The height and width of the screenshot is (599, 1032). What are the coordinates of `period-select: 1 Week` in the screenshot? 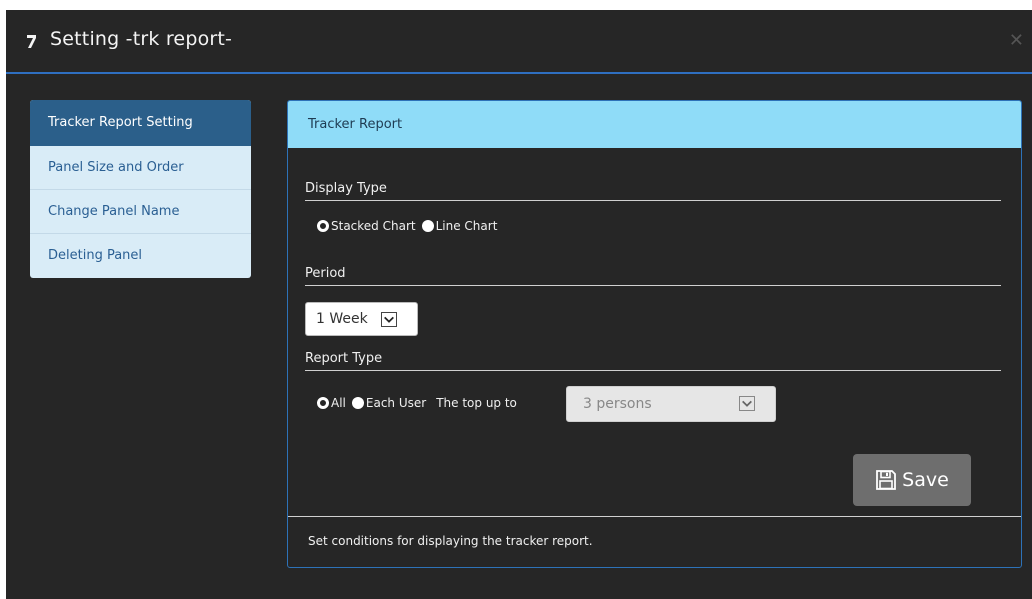 It's located at (361, 319).